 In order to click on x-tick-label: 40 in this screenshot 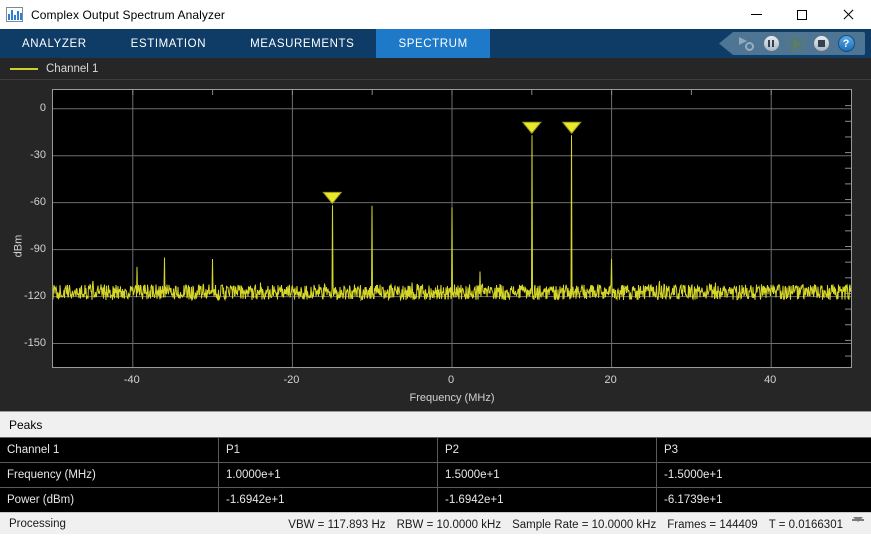, I will do `click(770, 380)`.